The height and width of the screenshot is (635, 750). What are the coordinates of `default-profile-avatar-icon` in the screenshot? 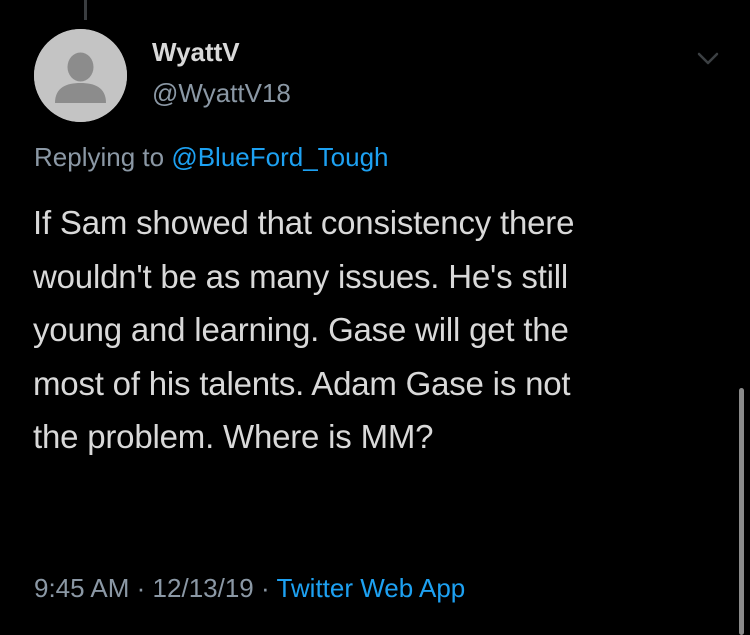 It's located at (80, 75).